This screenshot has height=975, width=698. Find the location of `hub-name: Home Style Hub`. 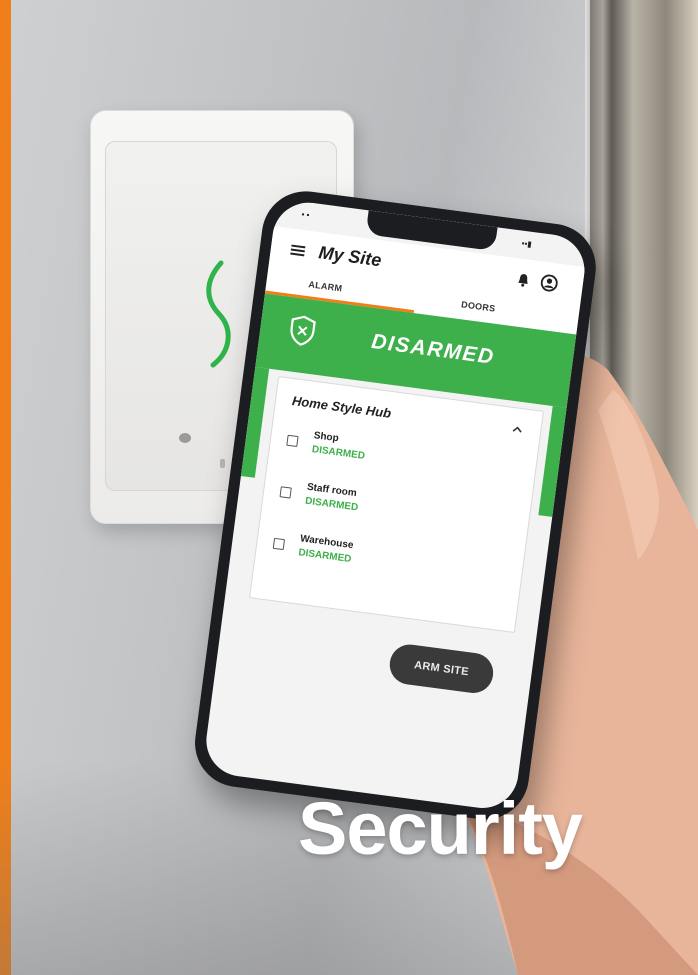

hub-name: Home Style Hub is located at coordinates (342, 407).